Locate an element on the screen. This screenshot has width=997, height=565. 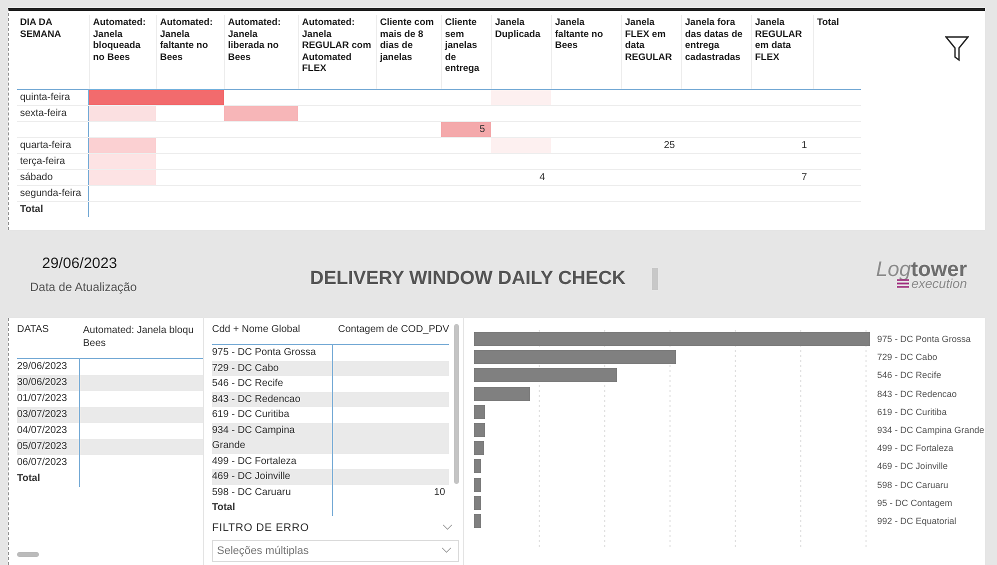
update-caption: Data de Atualização is located at coordinates (84, 287).